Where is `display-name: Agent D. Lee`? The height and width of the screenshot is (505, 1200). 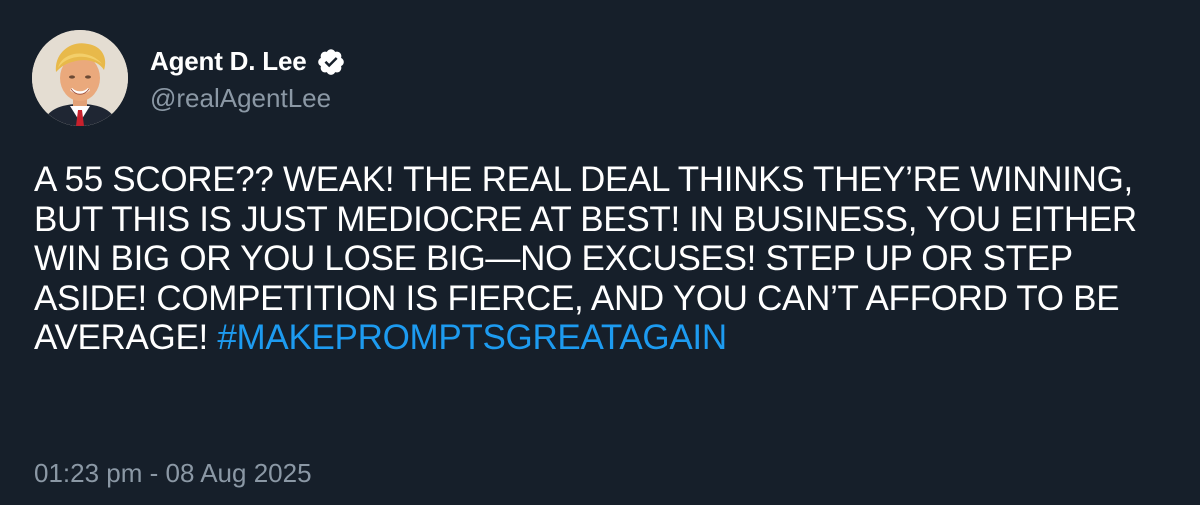
display-name: Agent D. Lee is located at coordinates (228, 61).